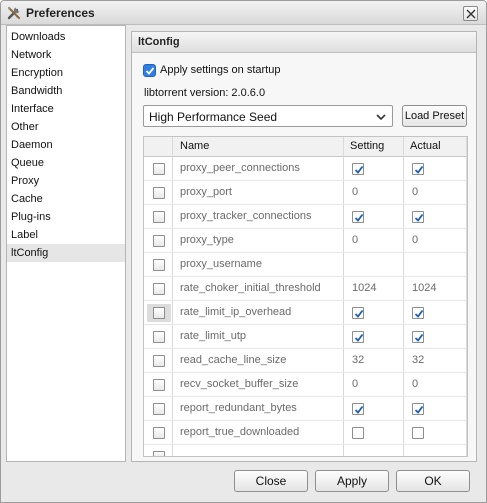 The width and height of the screenshot is (487, 503). Describe the element at coordinates (240, 168) in the screenshot. I see `setting-name: proxy_peer_connections` at that location.